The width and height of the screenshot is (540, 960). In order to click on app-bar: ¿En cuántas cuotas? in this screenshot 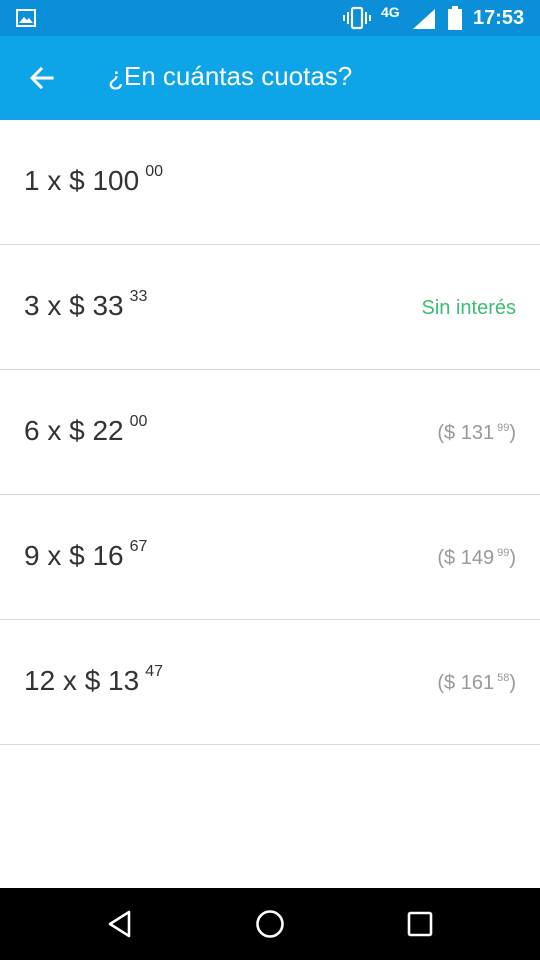, I will do `click(270, 78)`.